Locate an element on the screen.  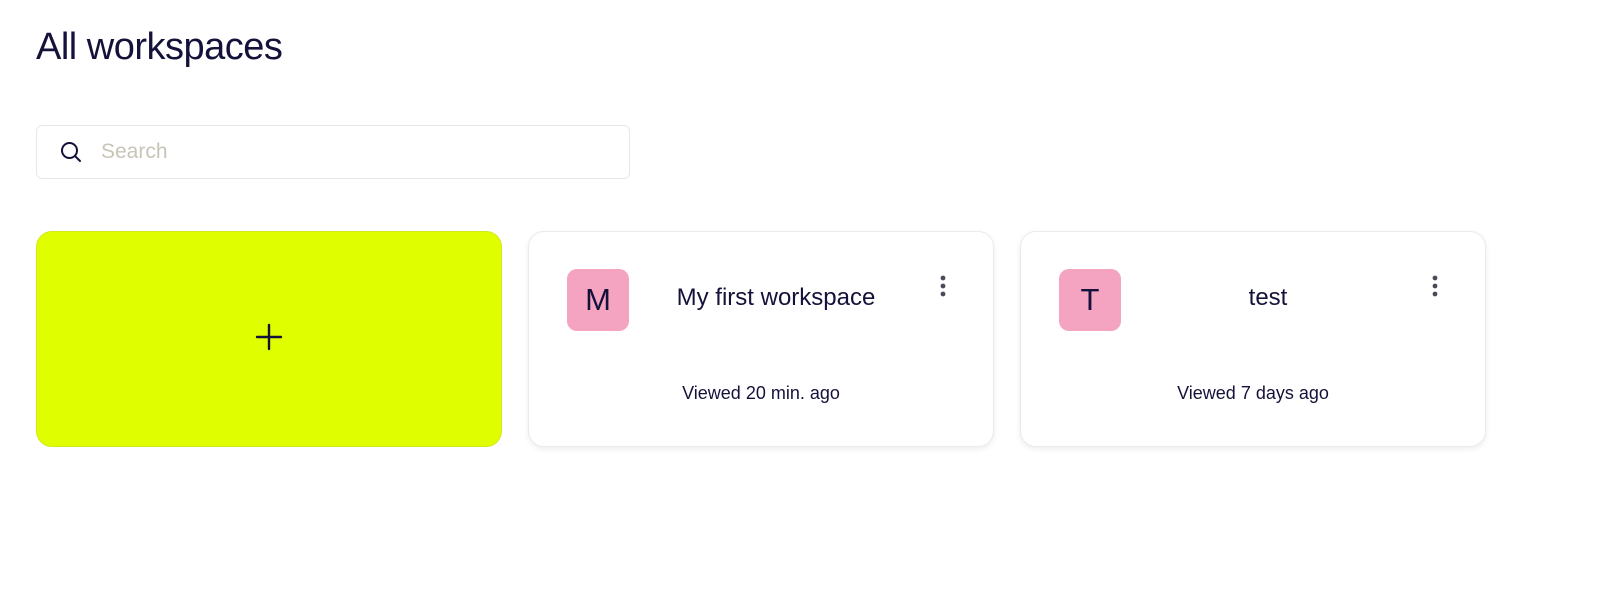
workspace-card: T test Viewed 7 days ago is located at coordinates (1253, 339).